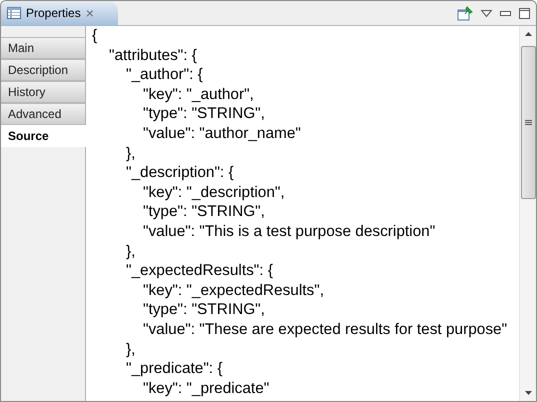 The width and height of the screenshot is (537, 402). I want to click on scroll-up-icon, so click(528, 34).